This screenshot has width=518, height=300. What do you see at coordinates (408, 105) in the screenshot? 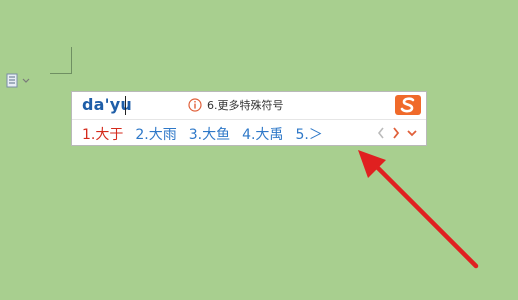
I see `sogou-logo-icon` at bounding box center [408, 105].